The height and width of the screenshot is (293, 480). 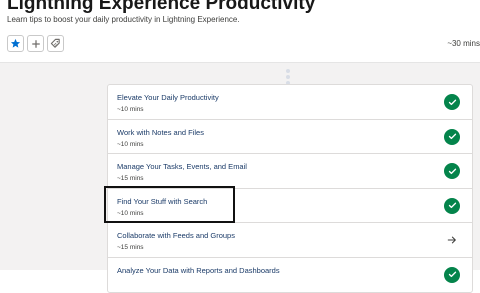 I want to click on unit-row: Work with Notes and Files ~10 mins, so click(x=290, y=137).